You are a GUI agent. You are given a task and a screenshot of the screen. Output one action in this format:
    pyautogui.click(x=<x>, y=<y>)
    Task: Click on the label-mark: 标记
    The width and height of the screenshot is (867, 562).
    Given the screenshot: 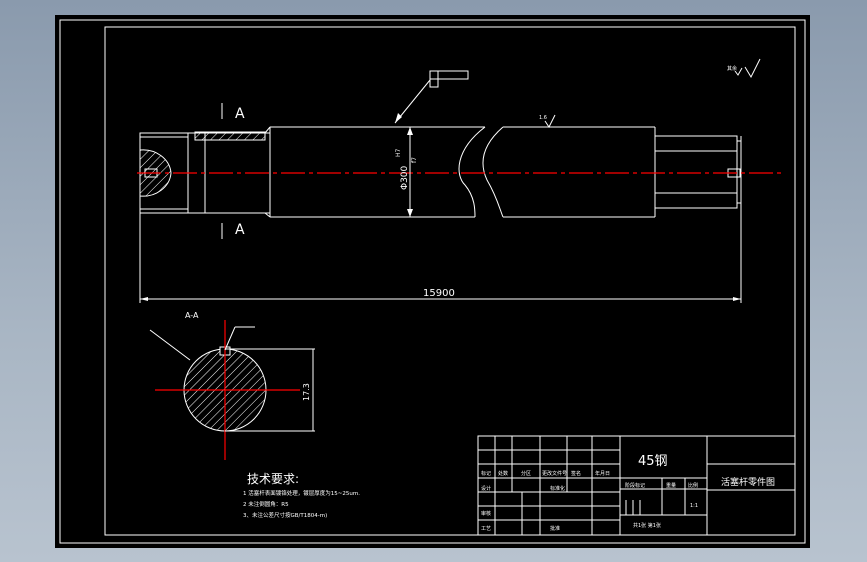 What is the action you would take?
    pyautogui.click(x=486, y=473)
    